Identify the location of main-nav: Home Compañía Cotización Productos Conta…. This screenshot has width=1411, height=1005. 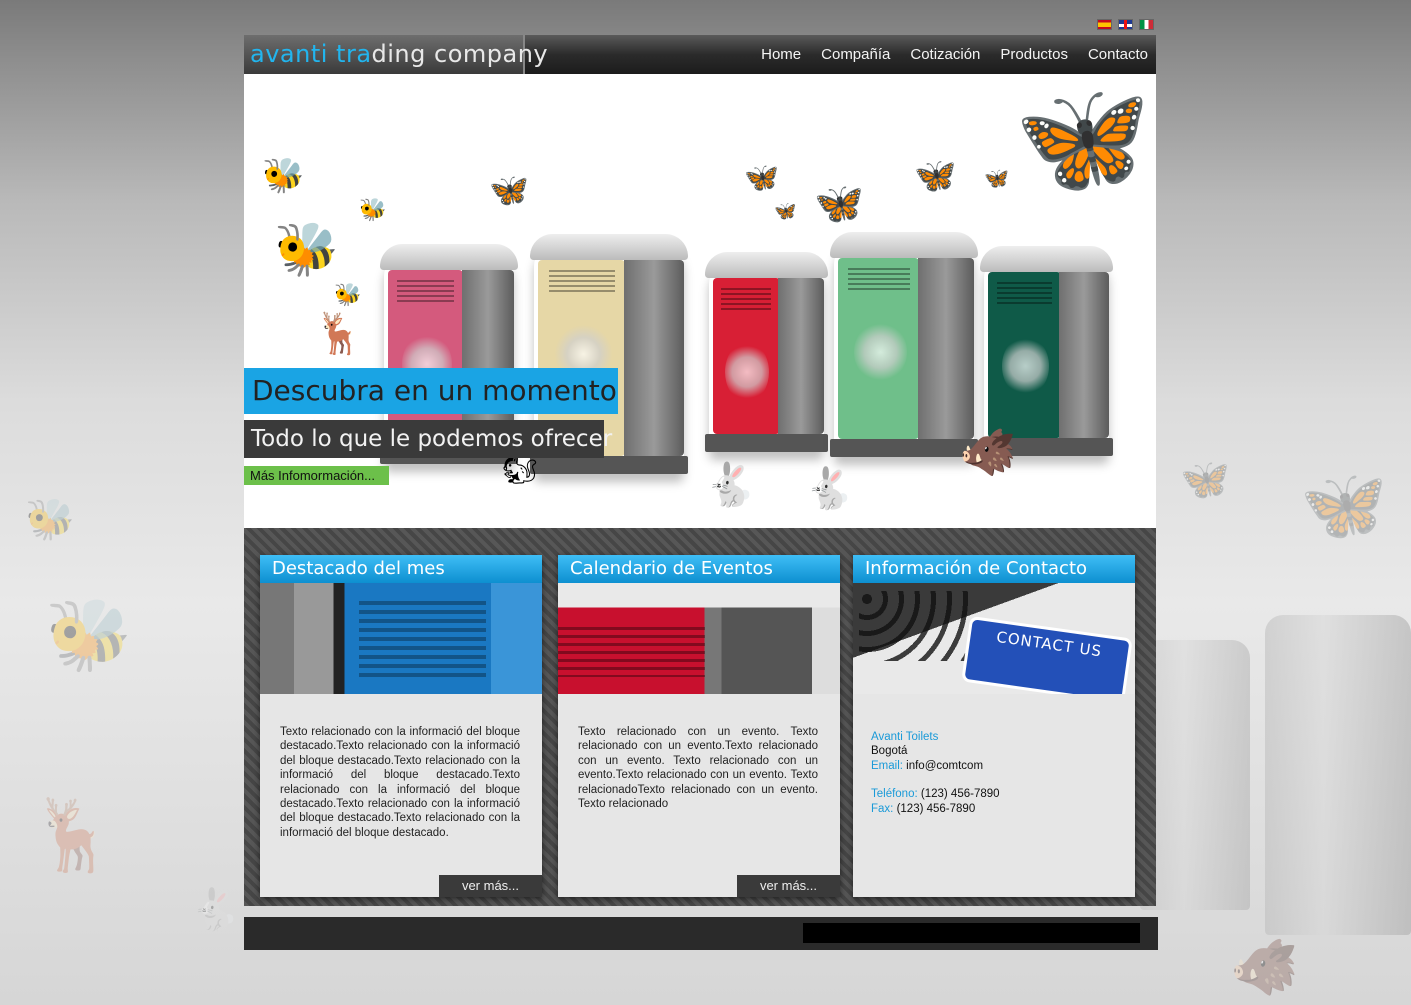
(954, 54).